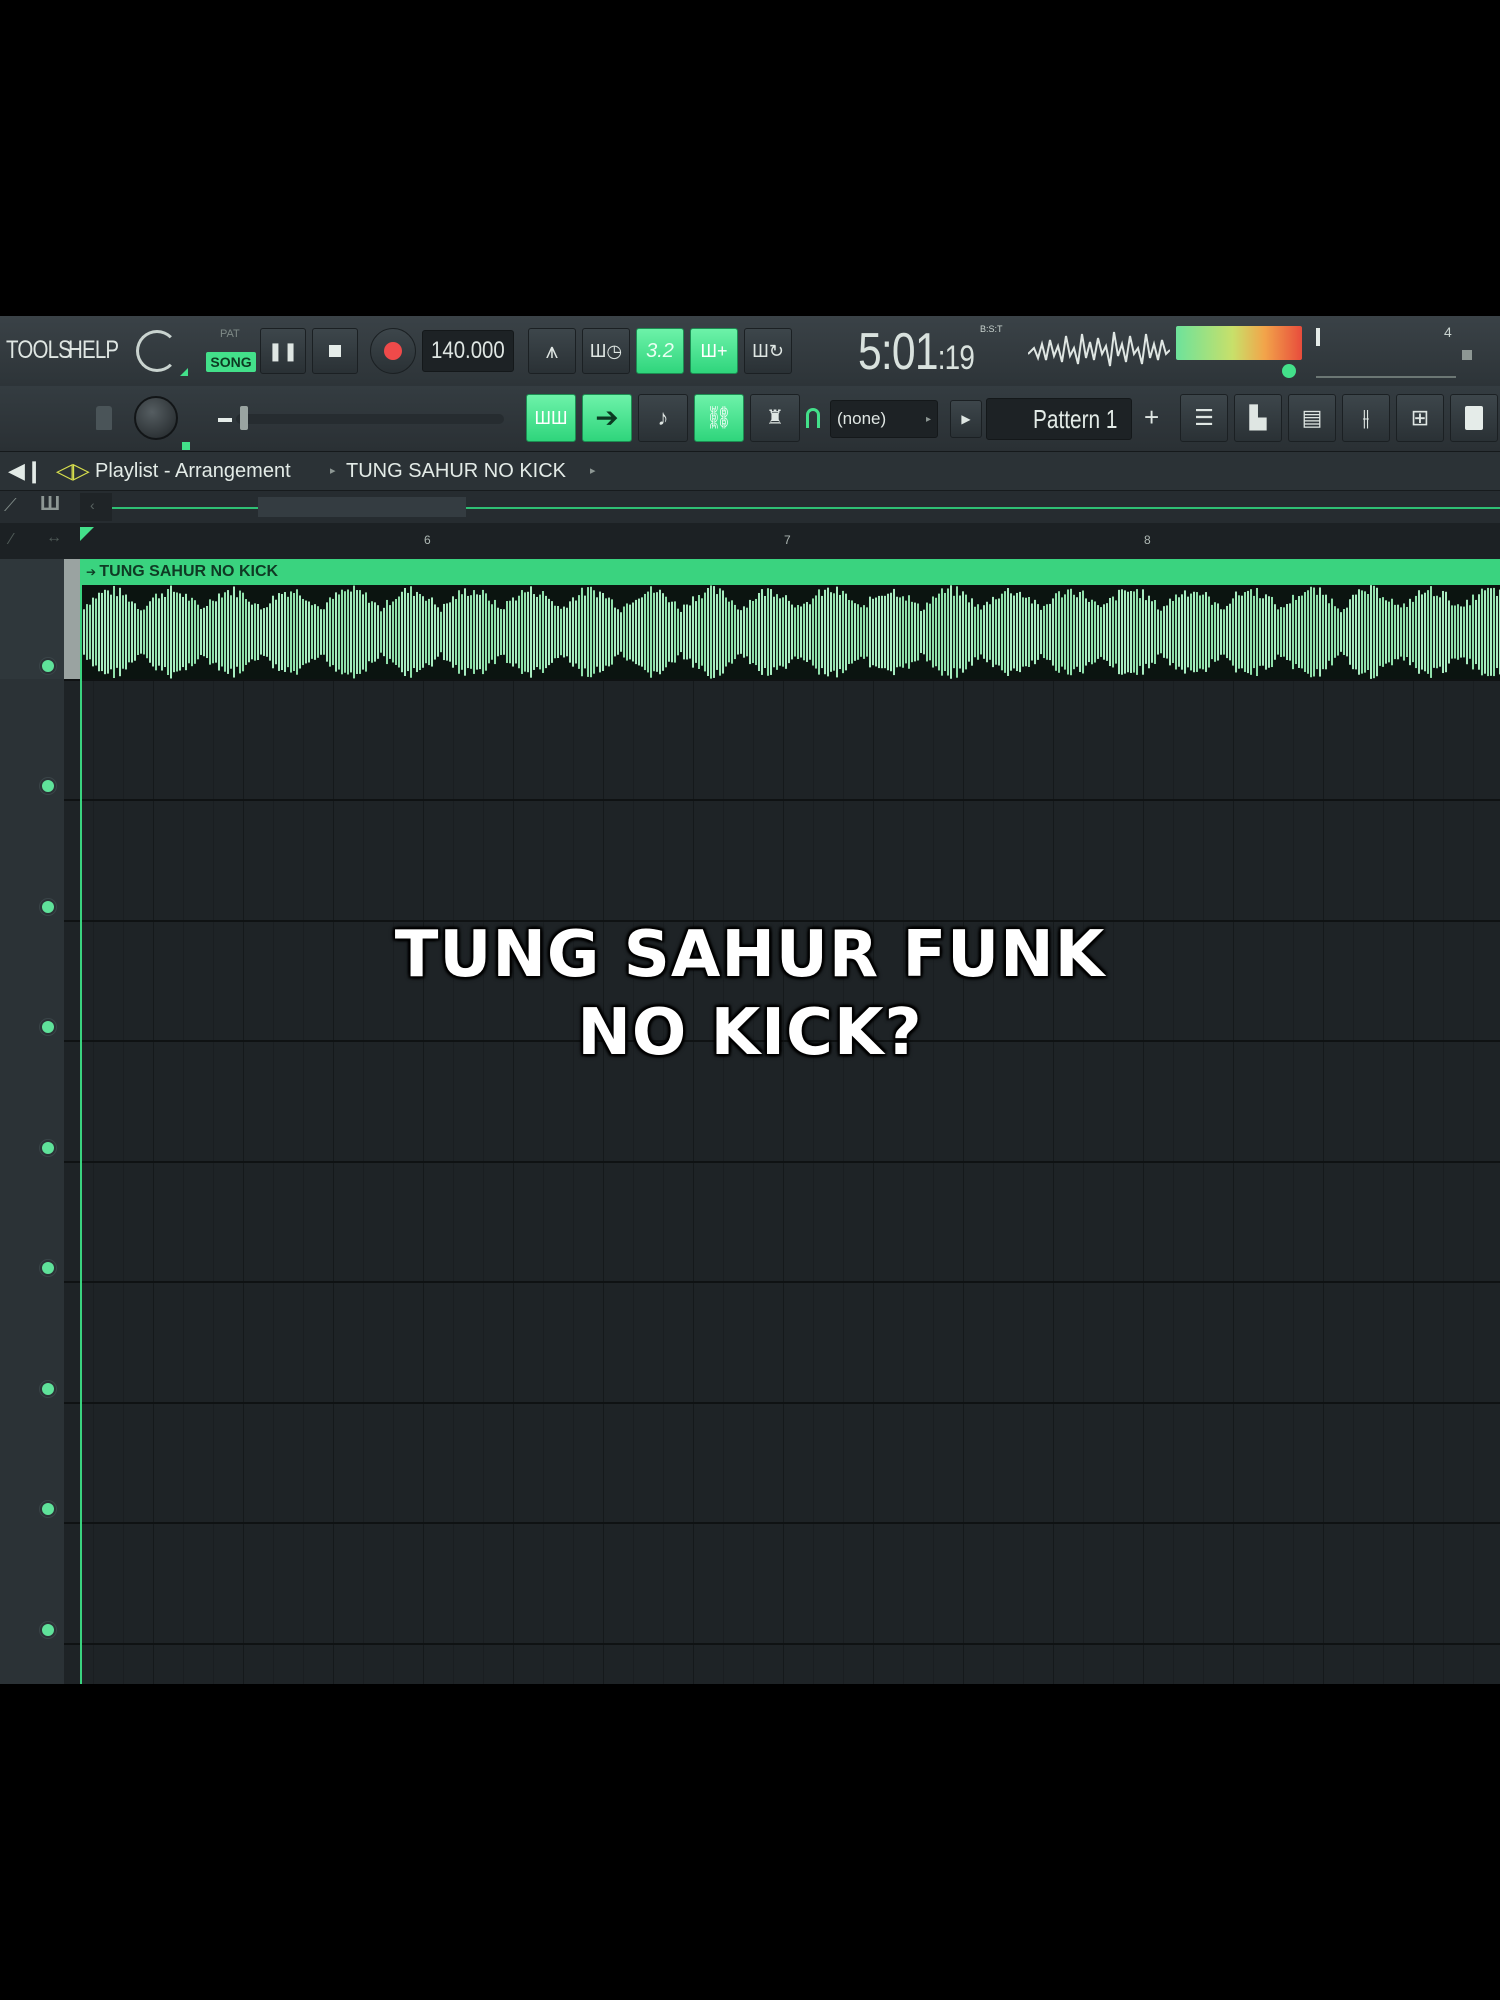 This screenshot has height=2000, width=1500. What do you see at coordinates (393, 351) in the screenshot?
I see `record-button` at bounding box center [393, 351].